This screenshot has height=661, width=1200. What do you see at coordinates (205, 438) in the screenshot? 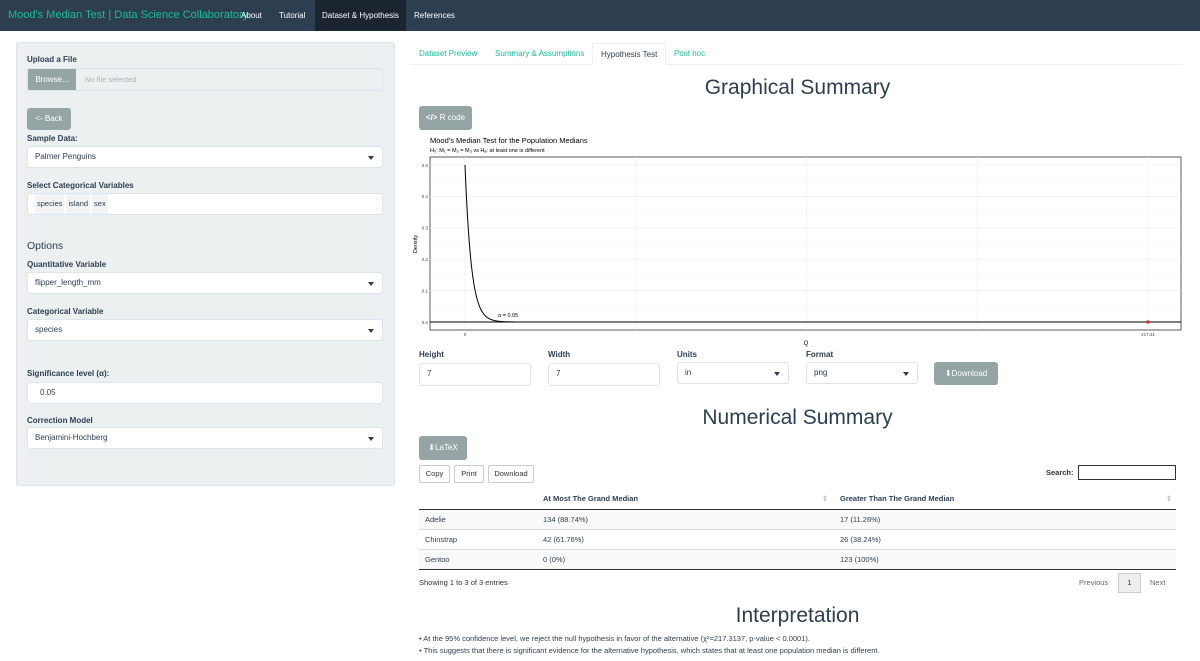
I see `correction-model-select: Benjamini-Hochberg` at bounding box center [205, 438].